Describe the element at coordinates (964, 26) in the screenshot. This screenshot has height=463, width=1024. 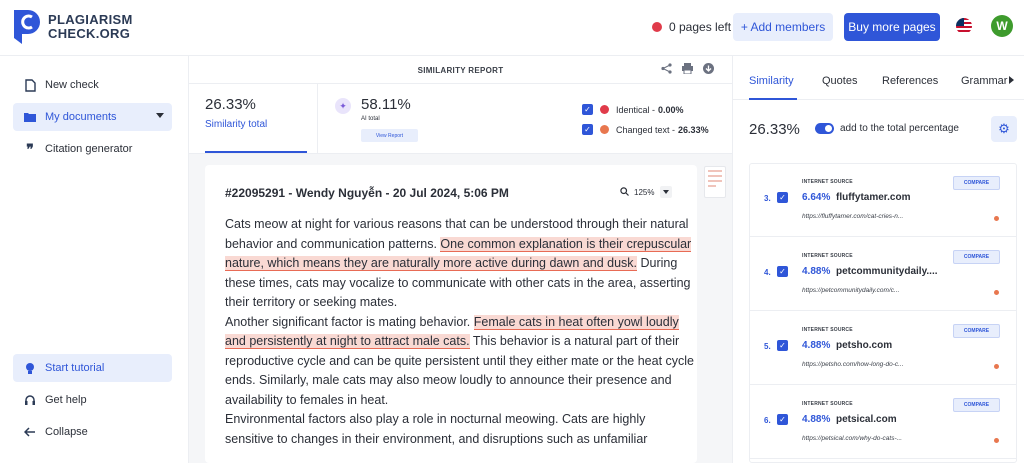
I see `us-flag-icon` at that location.